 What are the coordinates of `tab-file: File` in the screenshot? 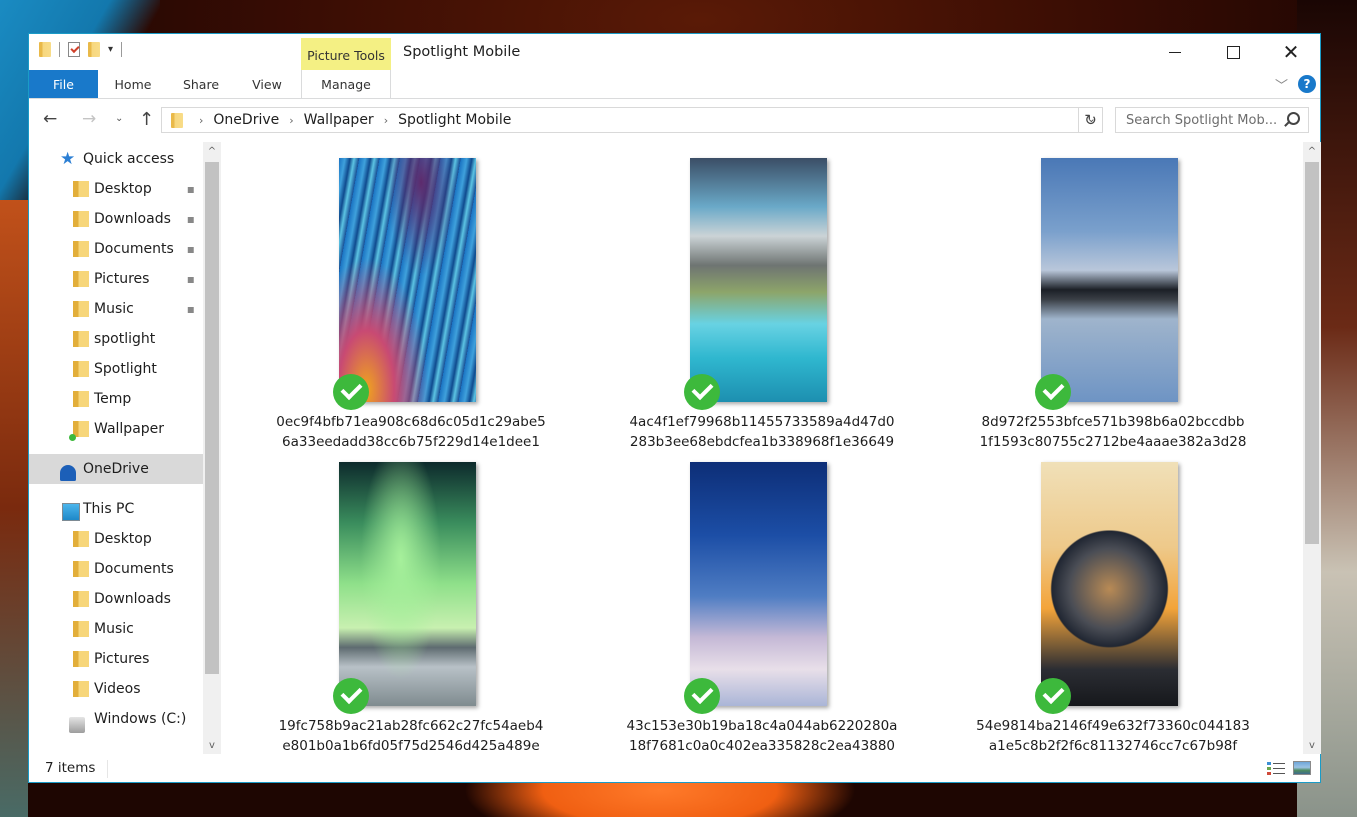 It's located at (63, 84).